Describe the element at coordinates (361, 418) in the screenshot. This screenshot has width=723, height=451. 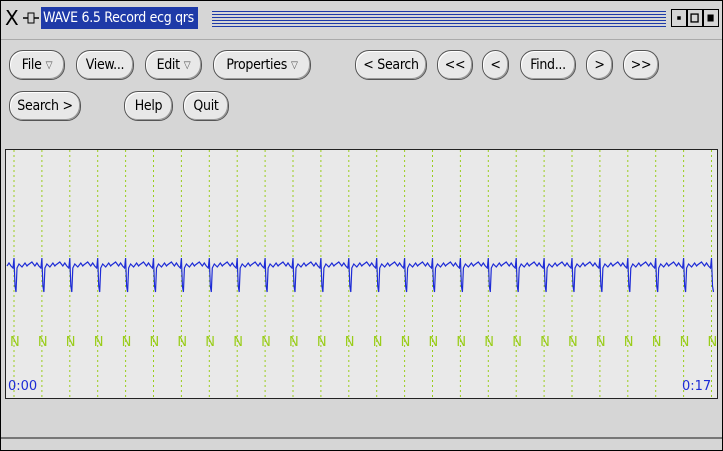
I see `status-area` at that location.